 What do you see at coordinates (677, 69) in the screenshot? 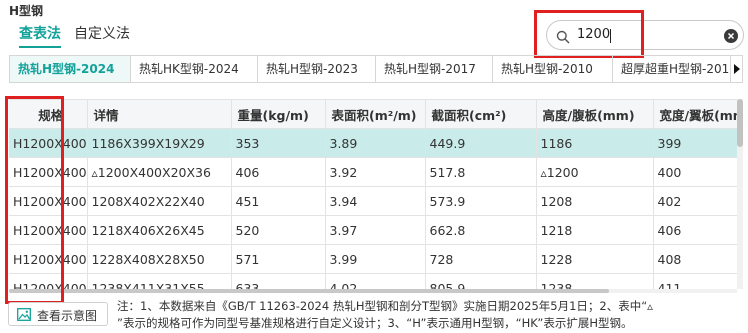
I see `tab-extra-thick-h-2010: 超厚超重H型钢-2010` at bounding box center [677, 69].